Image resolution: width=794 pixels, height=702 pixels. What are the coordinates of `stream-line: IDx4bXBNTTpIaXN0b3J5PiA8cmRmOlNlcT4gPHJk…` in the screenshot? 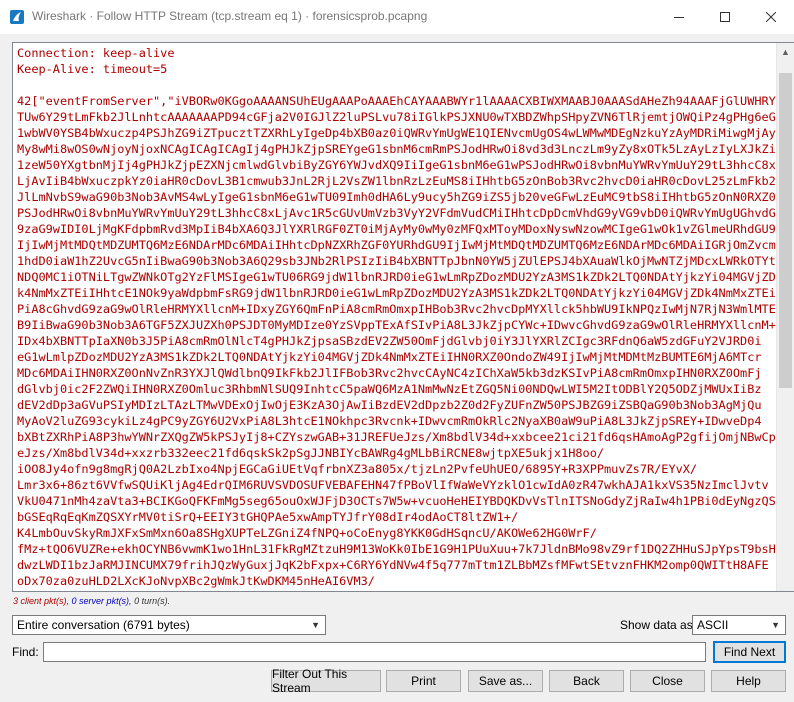 It's located at (389, 341).